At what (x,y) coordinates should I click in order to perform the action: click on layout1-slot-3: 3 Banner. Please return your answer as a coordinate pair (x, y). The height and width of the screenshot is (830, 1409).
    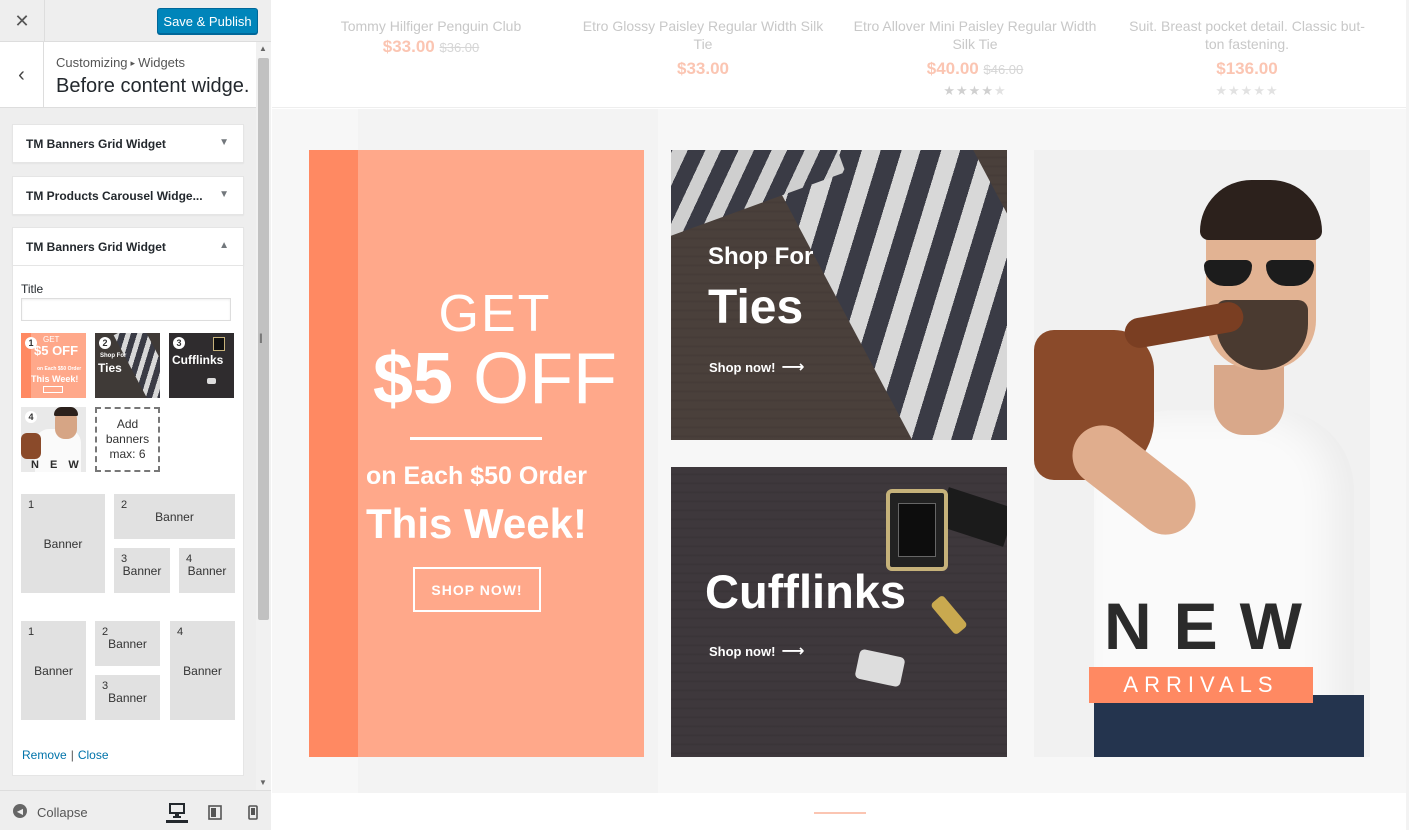
    Looking at the image, I should click on (142, 570).